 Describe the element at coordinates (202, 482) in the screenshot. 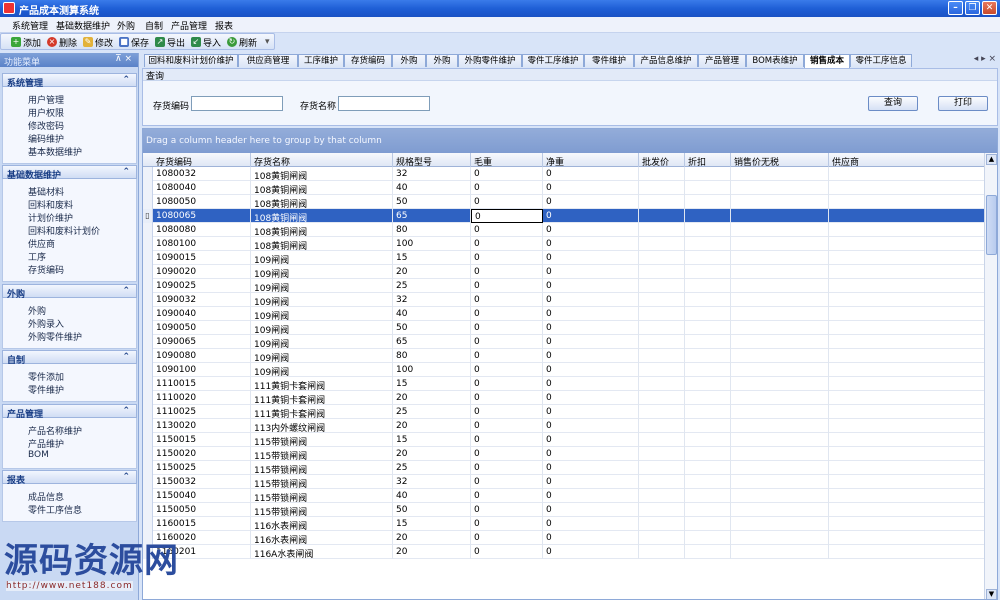

I see `table-cell: 1150032` at that location.